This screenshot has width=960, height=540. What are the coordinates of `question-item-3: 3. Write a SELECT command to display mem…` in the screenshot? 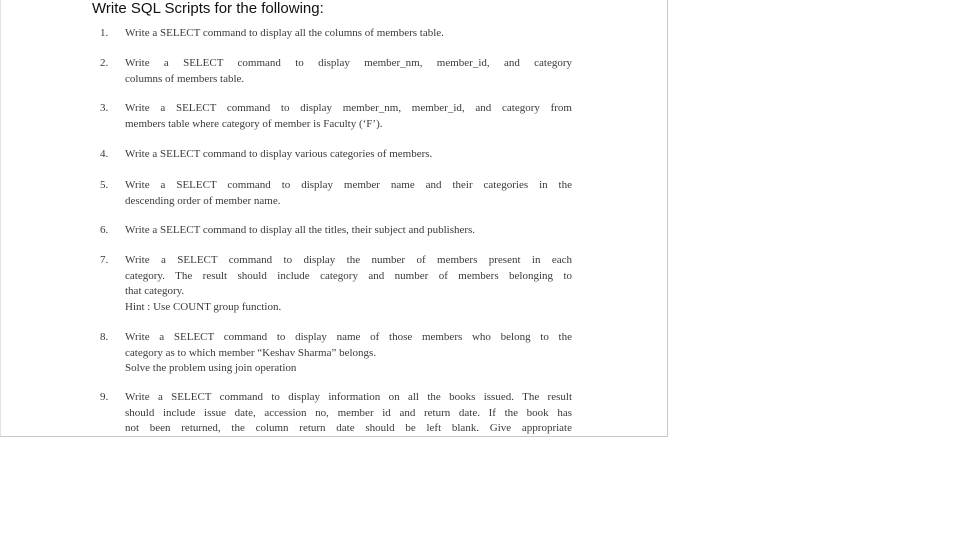 It's located at (336, 116).